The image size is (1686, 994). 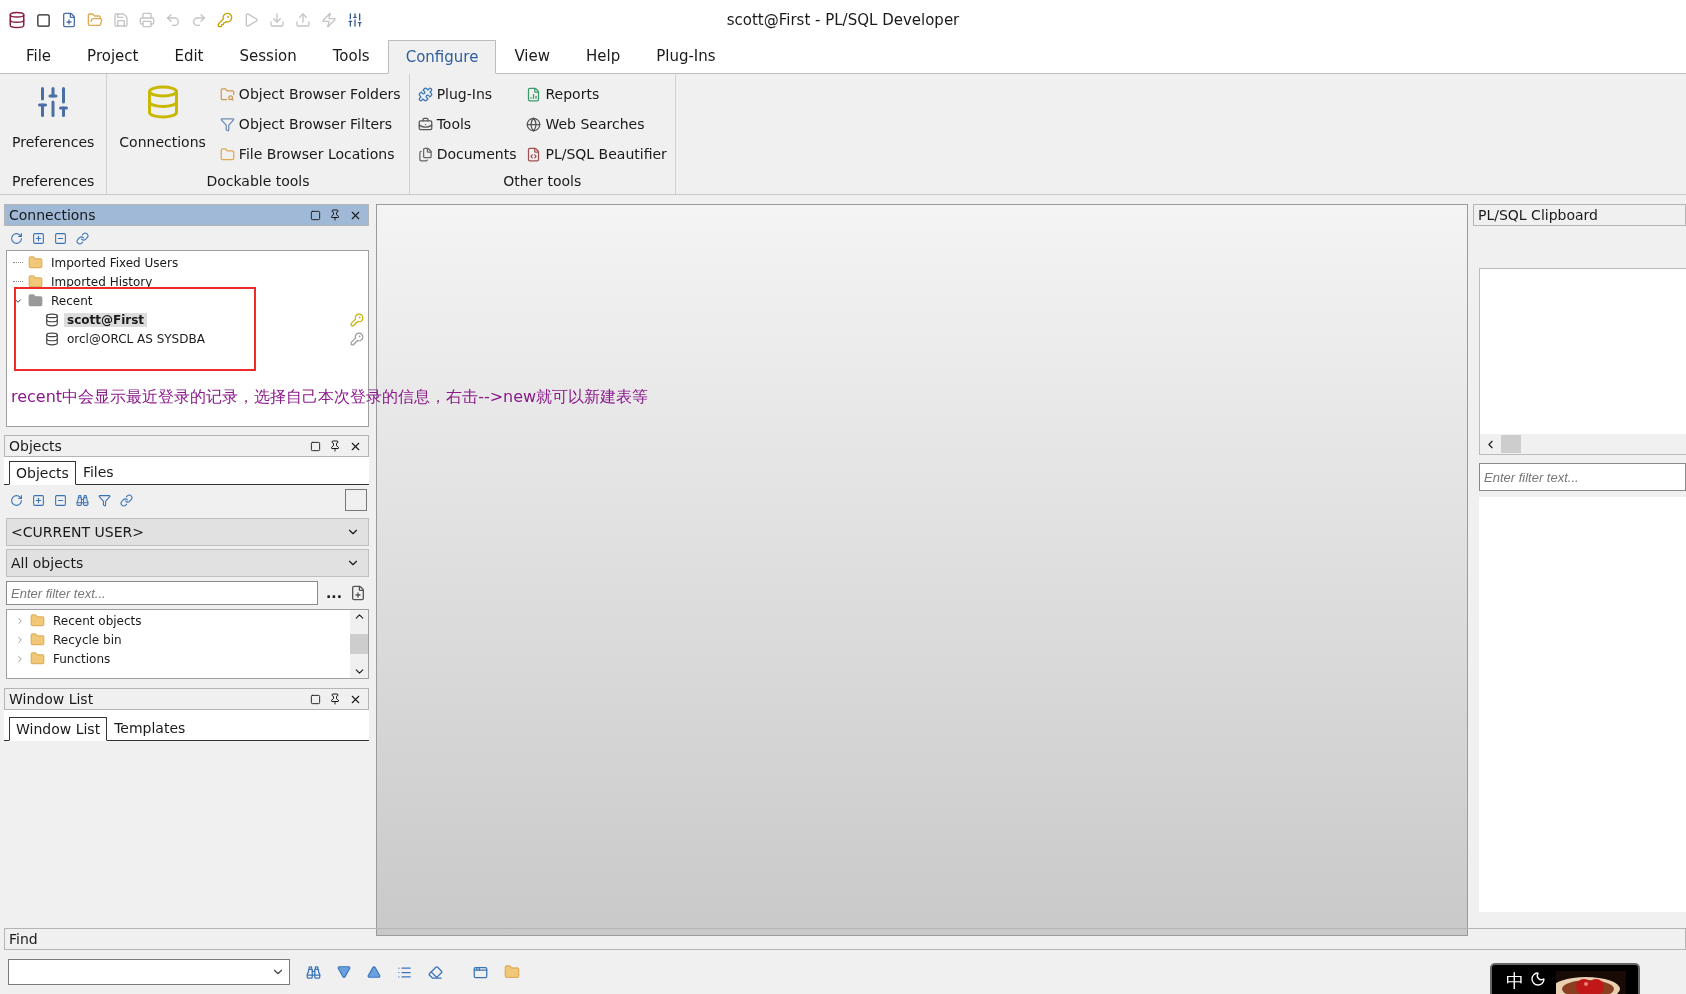 What do you see at coordinates (686, 56) in the screenshot?
I see `menu-tab: Plug-Ins` at bounding box center [686, 56].